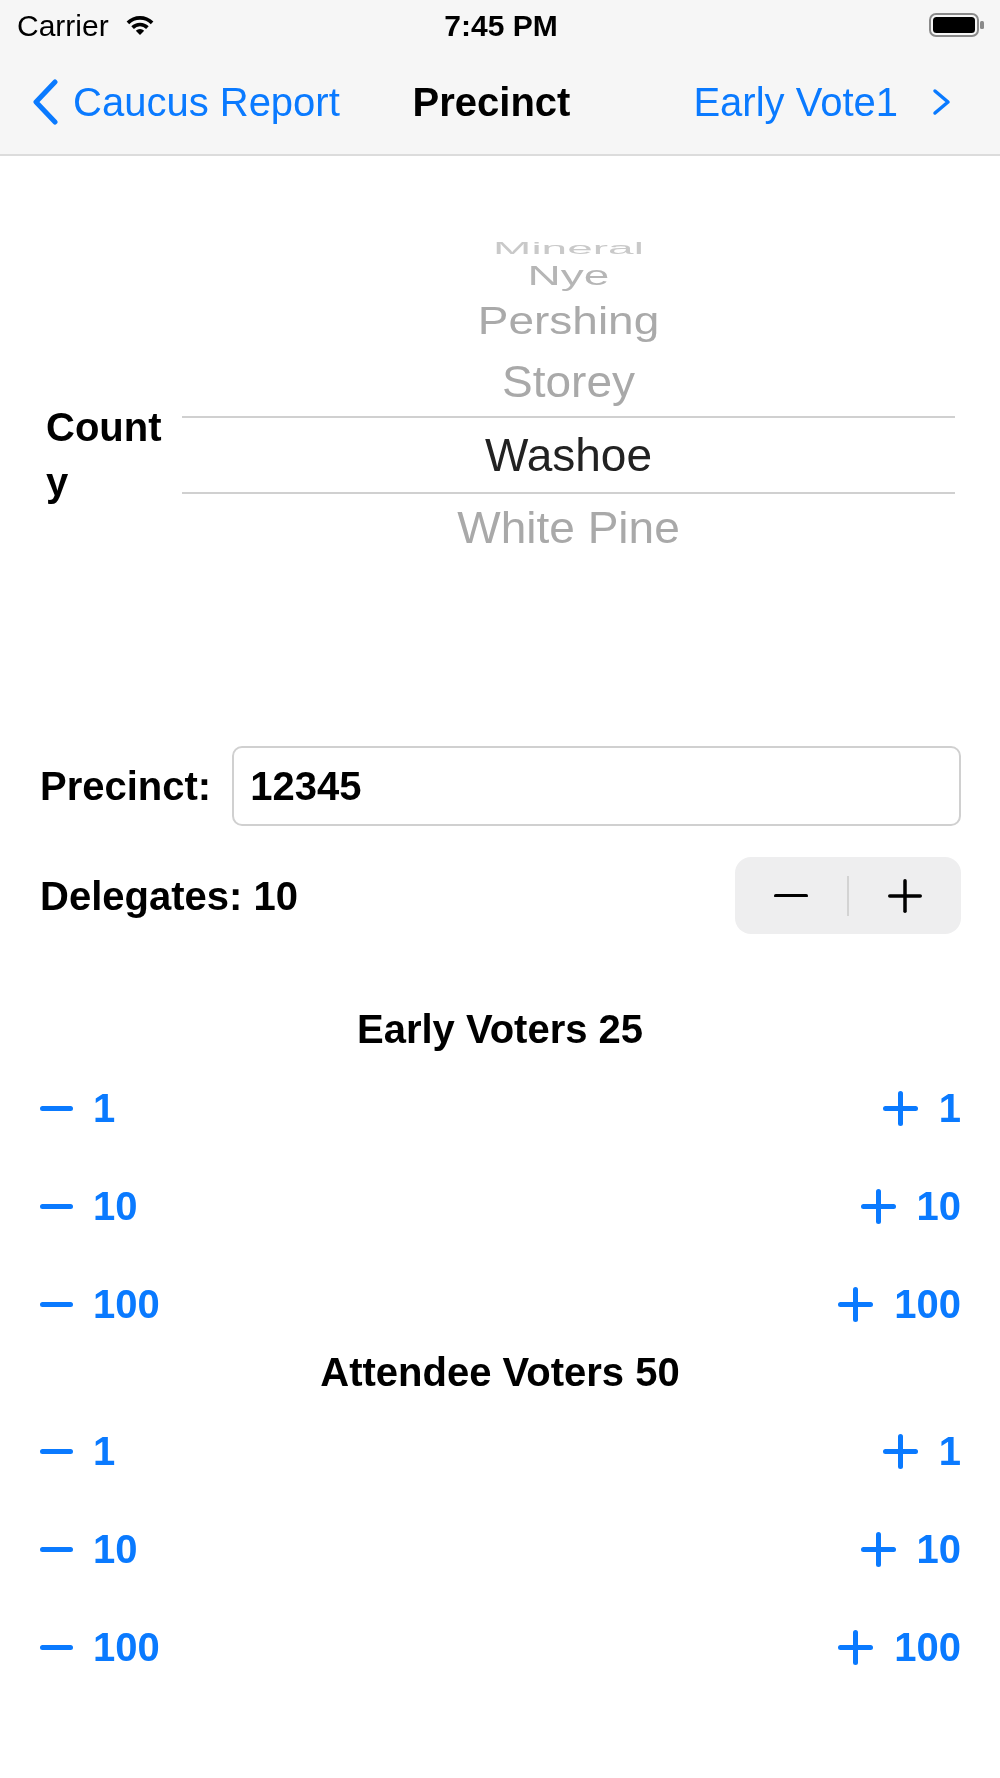 This screenshot has width=1000, height=1778. Describe the element at coordinates (568, 275) in the screenshot. I see `picker-option: Nye` at that location.